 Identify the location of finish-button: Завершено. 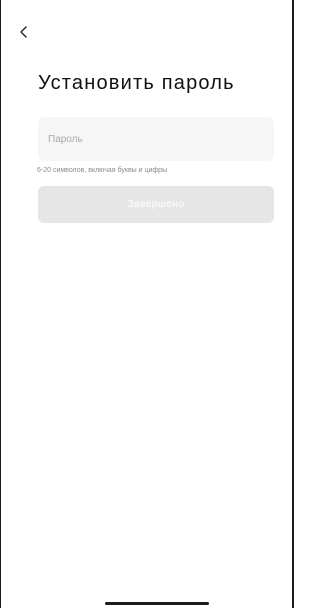
(156, 204).